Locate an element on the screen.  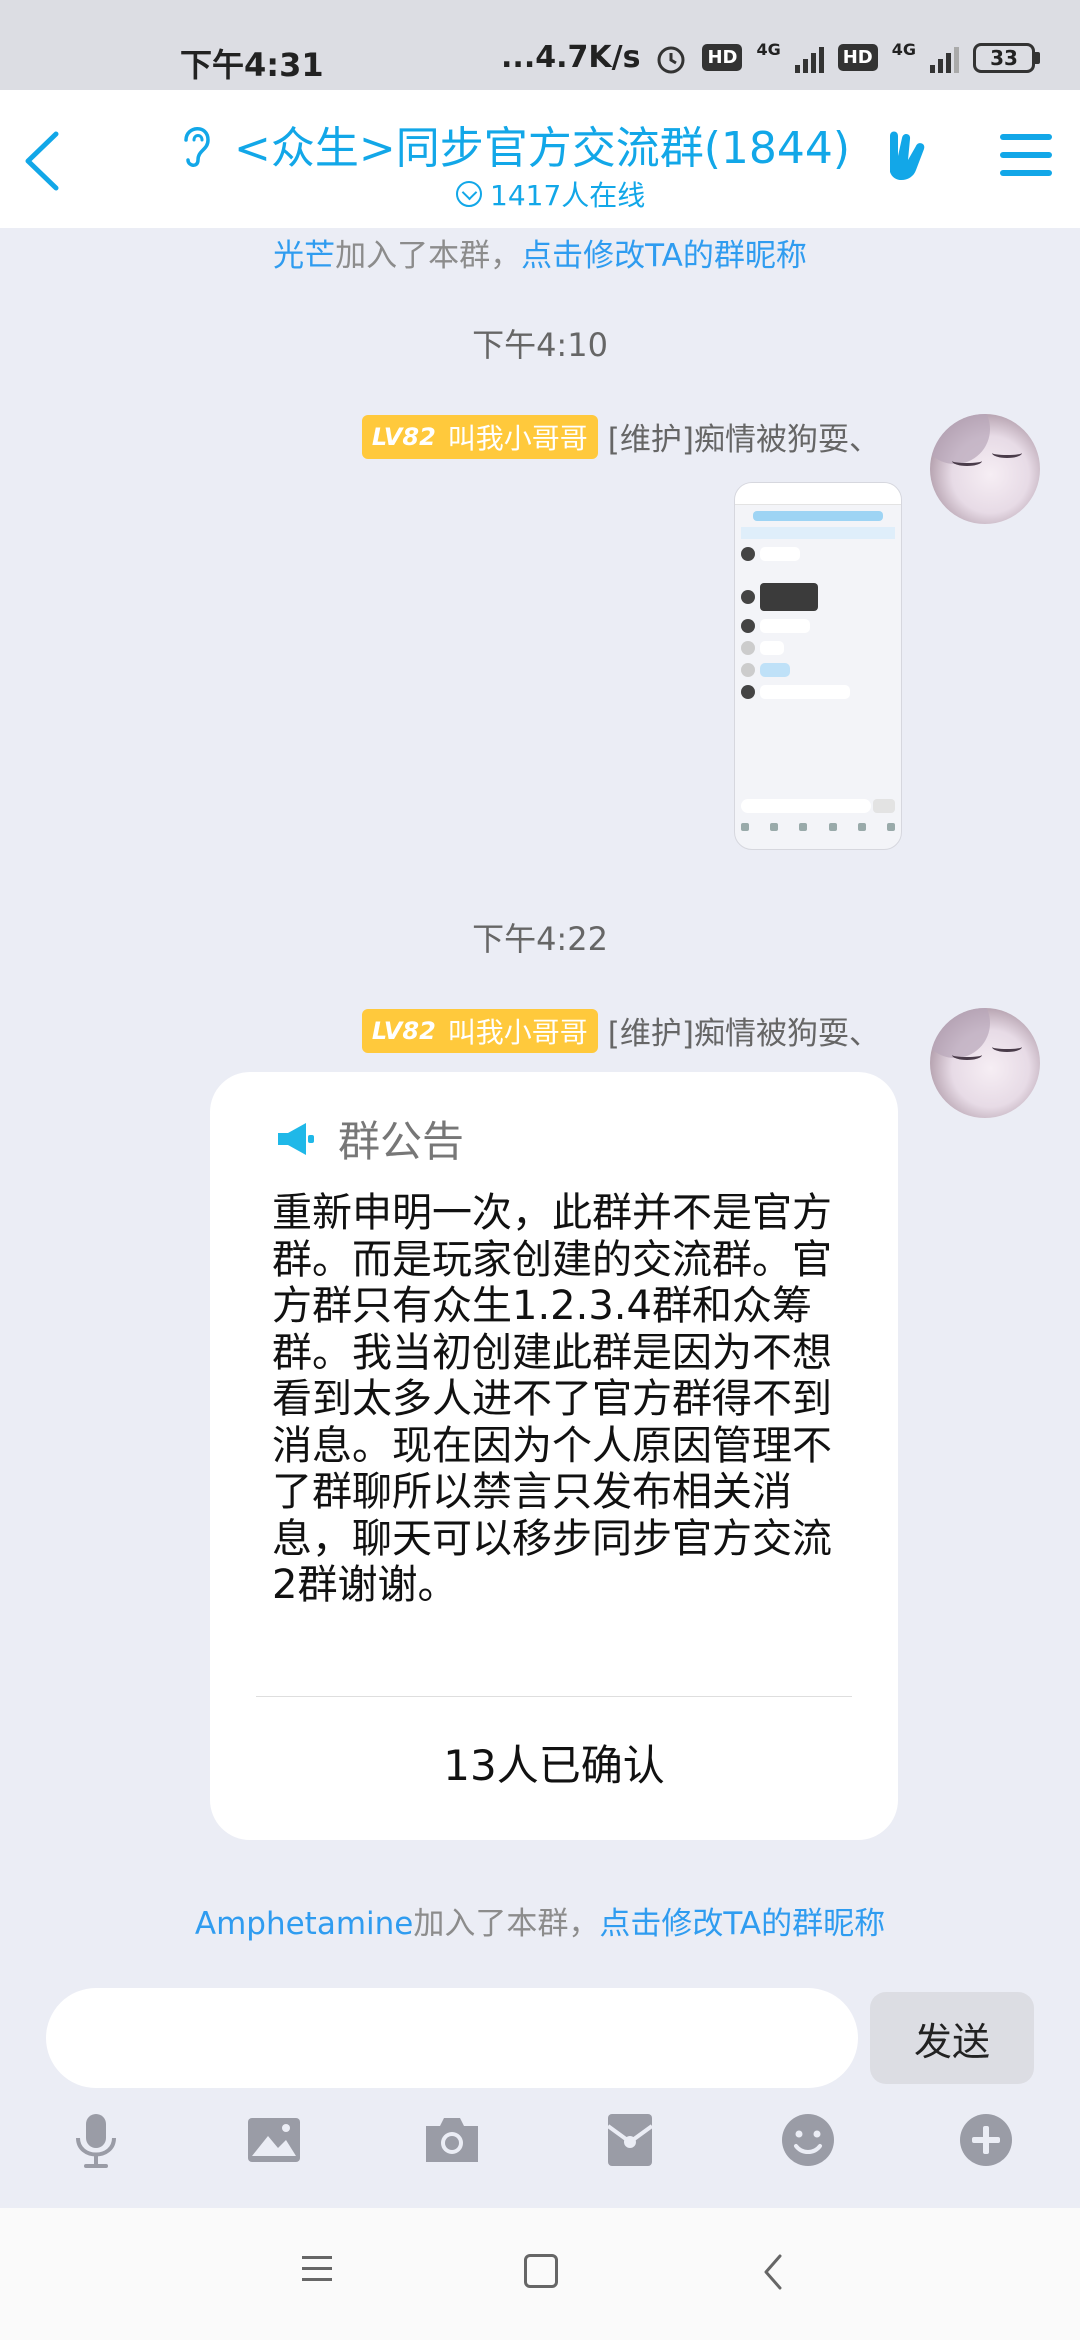
message-input is located at coordinates (452, 2038).